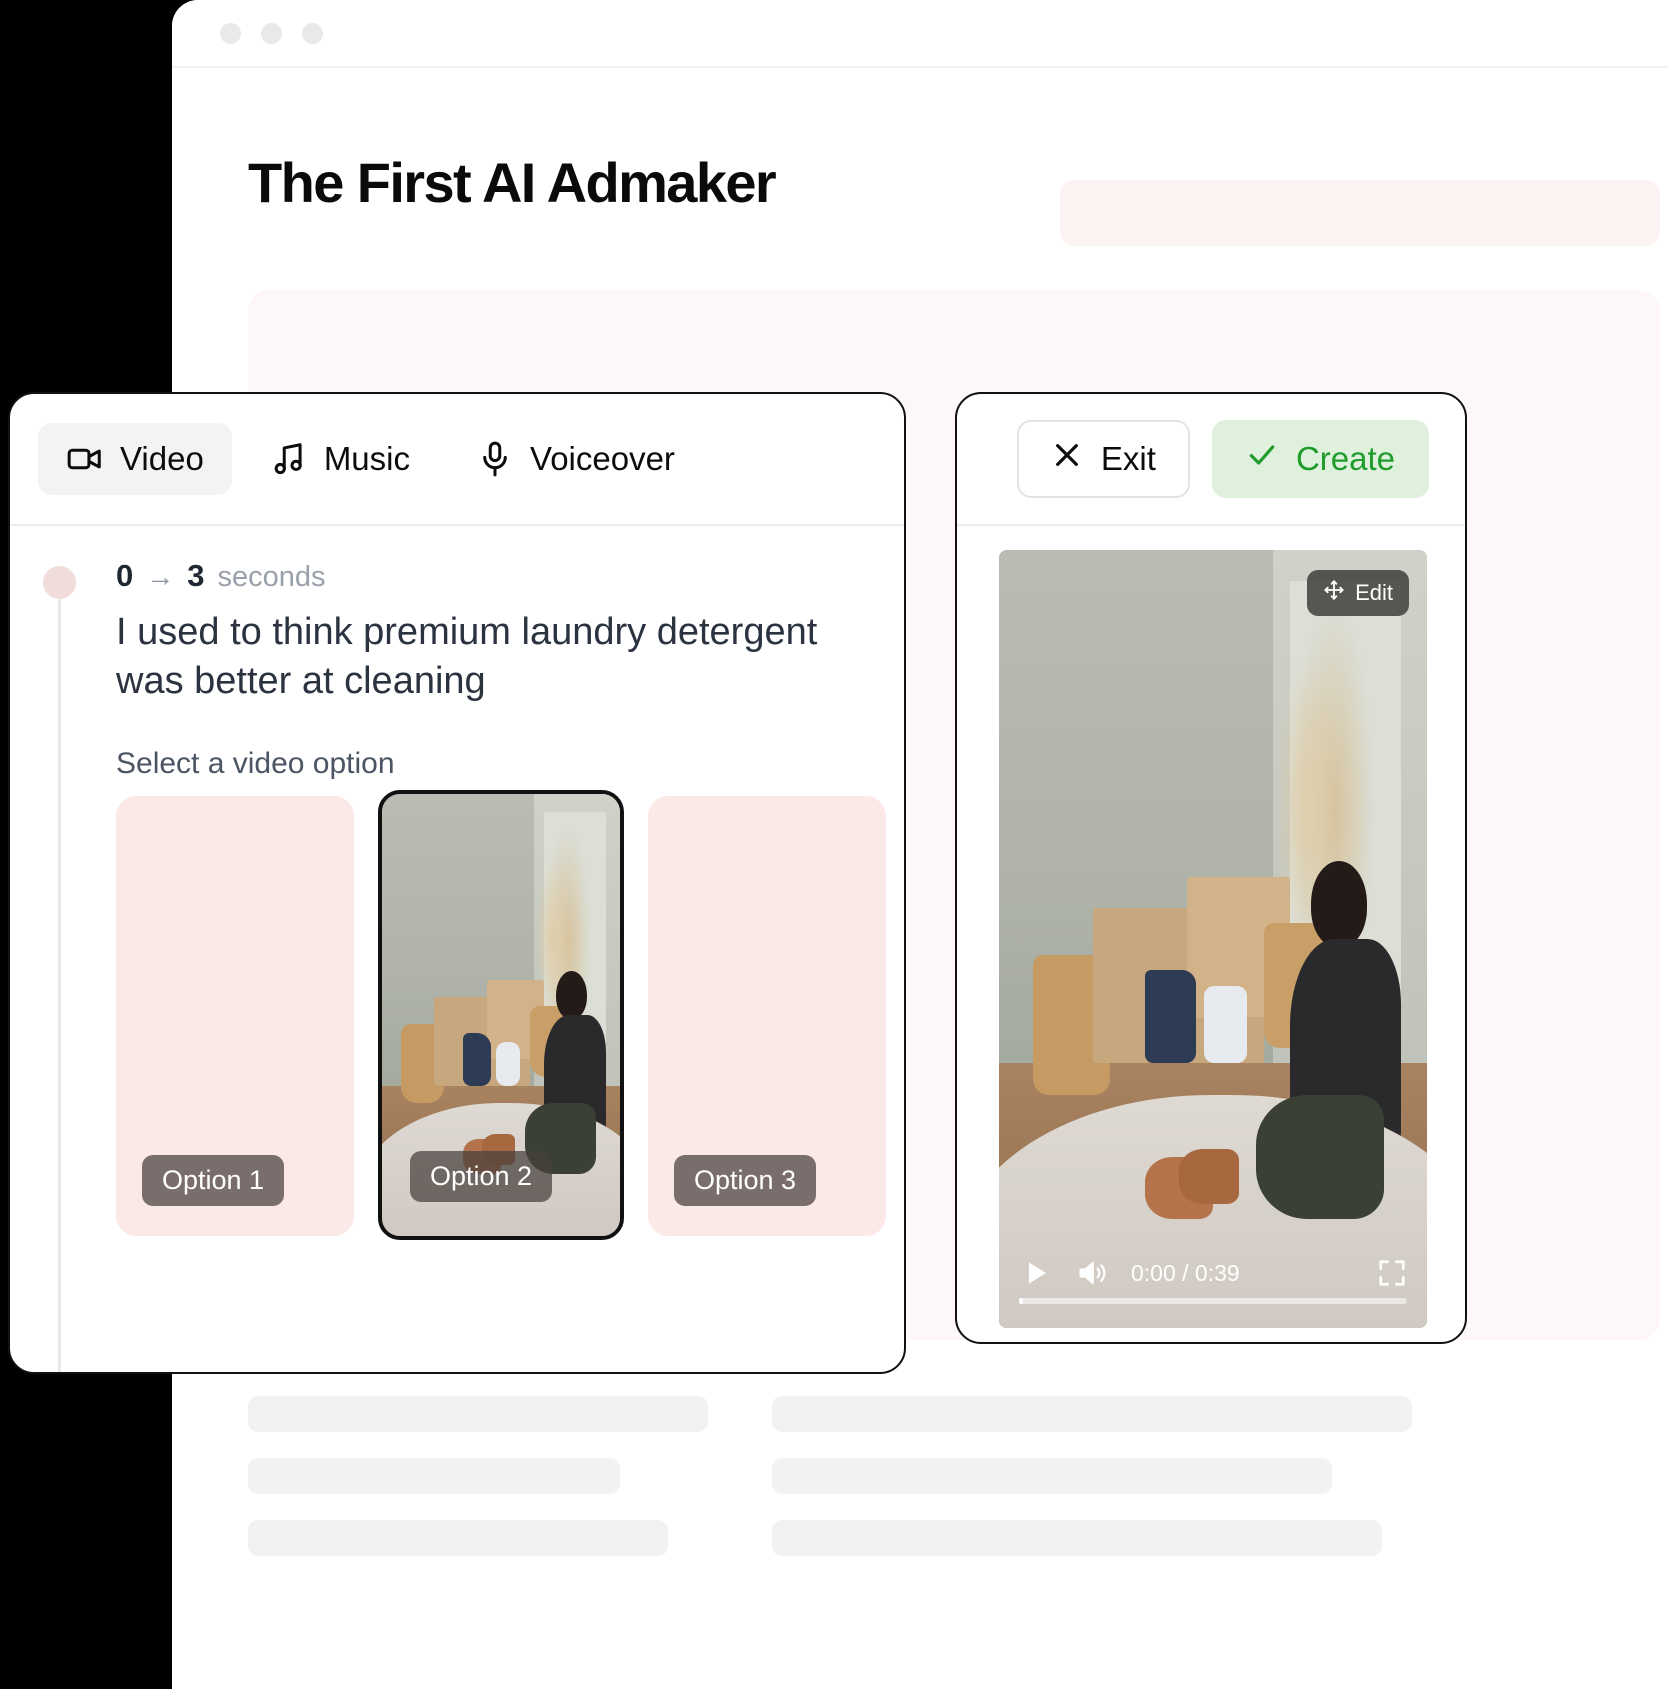 The width and height of the screenshot is (1667, 1689). What do you see at coordinates (1334, 593) in the screenshot?
I see `move-arrows-icon` at bounding box center [1334, 593].